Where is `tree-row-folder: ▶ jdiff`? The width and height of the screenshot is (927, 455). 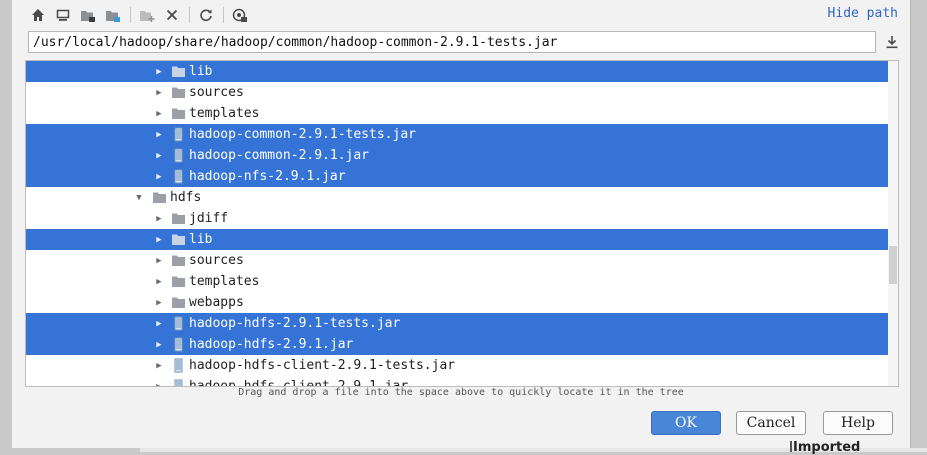 tree-row-folder: ▶ jdiff is located at coordinates (457, 218).